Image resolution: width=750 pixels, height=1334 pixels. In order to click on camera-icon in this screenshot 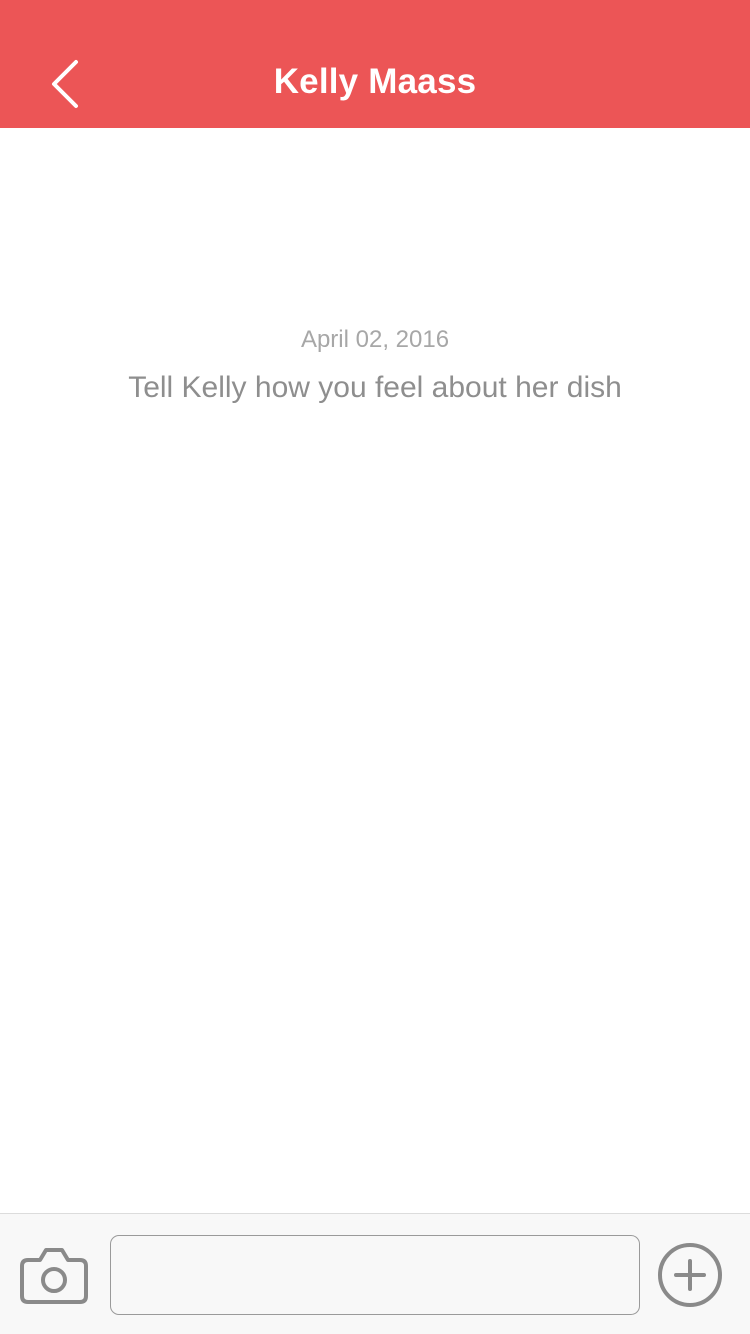, I will do `click(54, 1276)`.